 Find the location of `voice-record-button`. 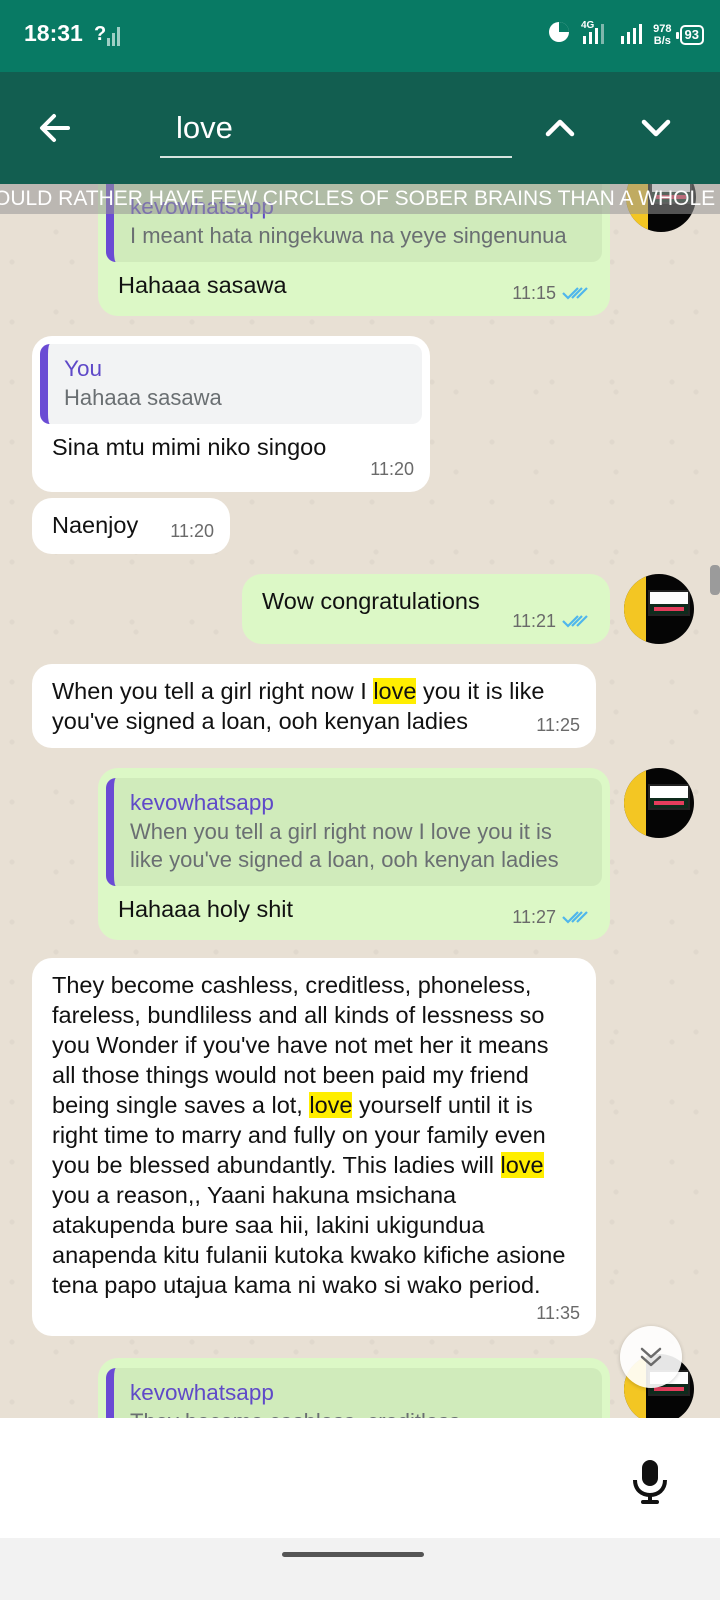

voice-record-button is located at coordinates (650, 1482).